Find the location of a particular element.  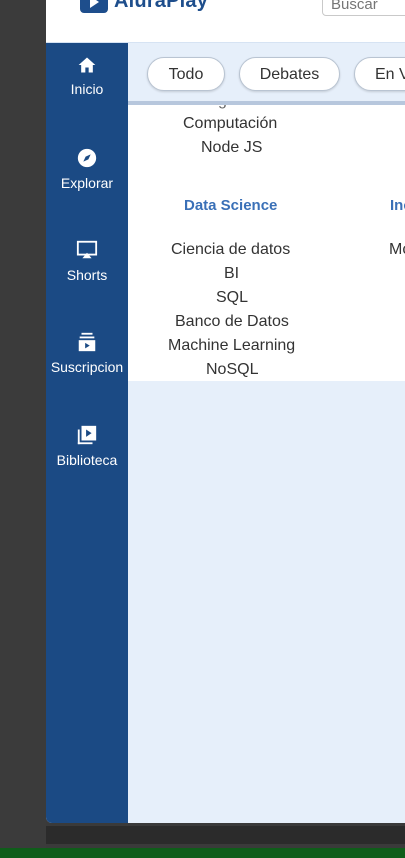

chip-todo: Todo is located at coordinates (186, 74).